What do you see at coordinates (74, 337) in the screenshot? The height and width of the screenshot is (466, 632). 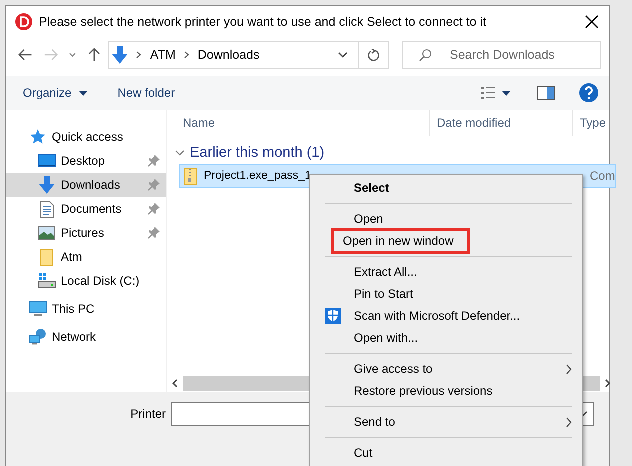 I see `sidebar-label: Network` at bounding box center [74, 337].